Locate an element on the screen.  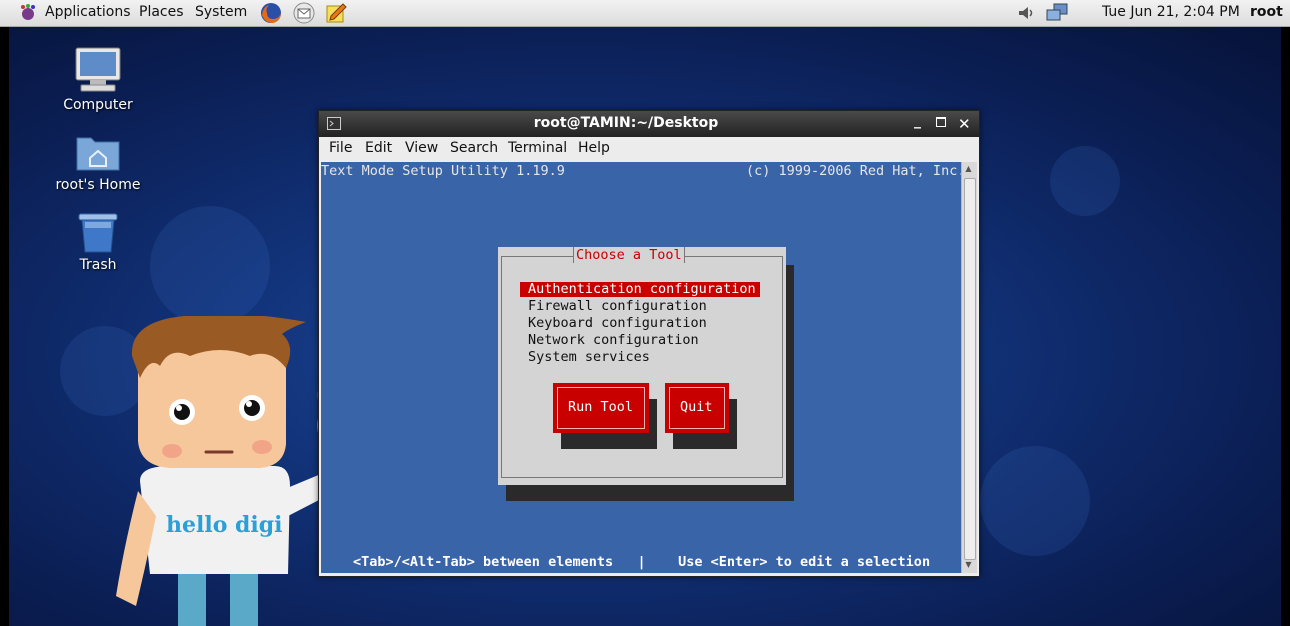
user-name: root is located at coordinates (1266, 12).